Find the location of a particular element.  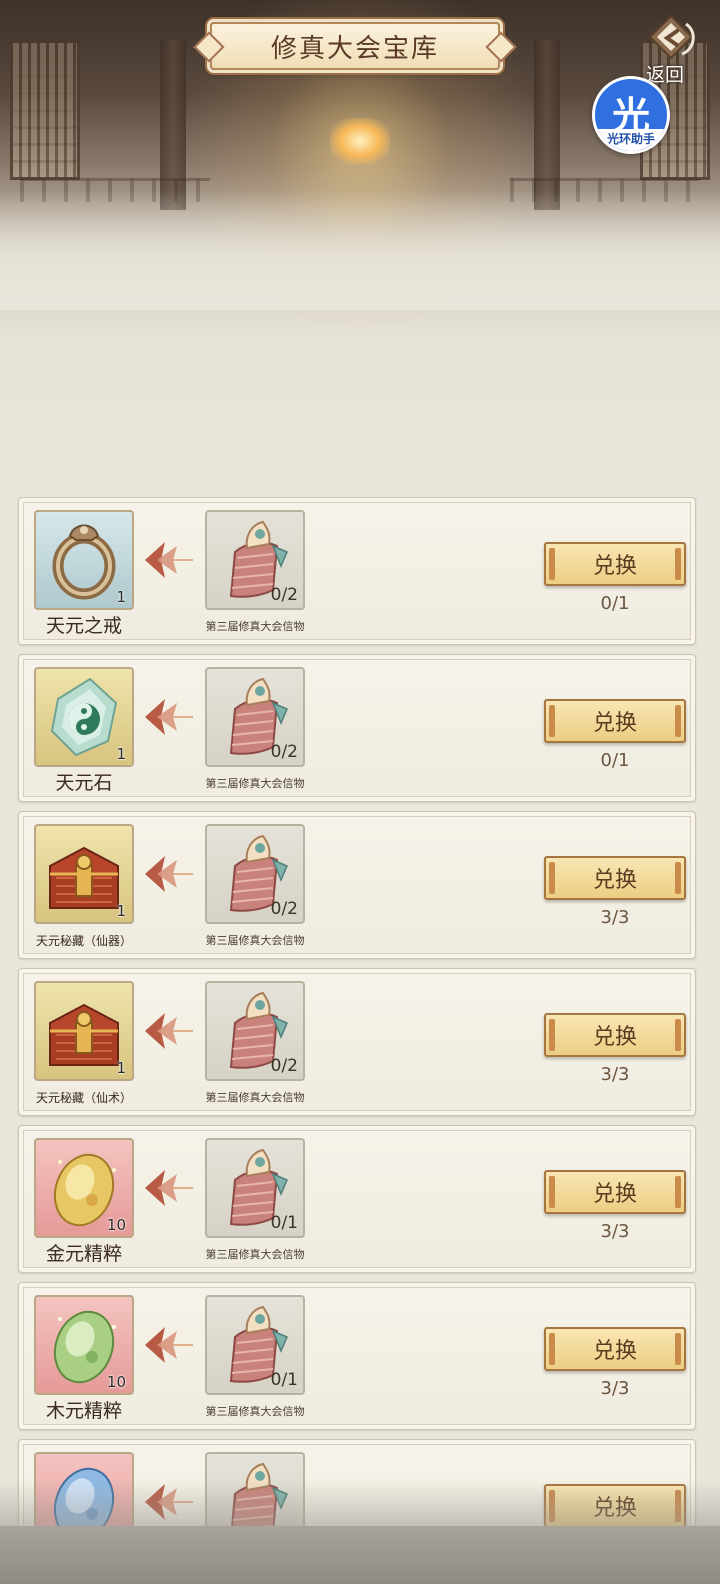

hall-window-left is located at coordinates (45, 110).